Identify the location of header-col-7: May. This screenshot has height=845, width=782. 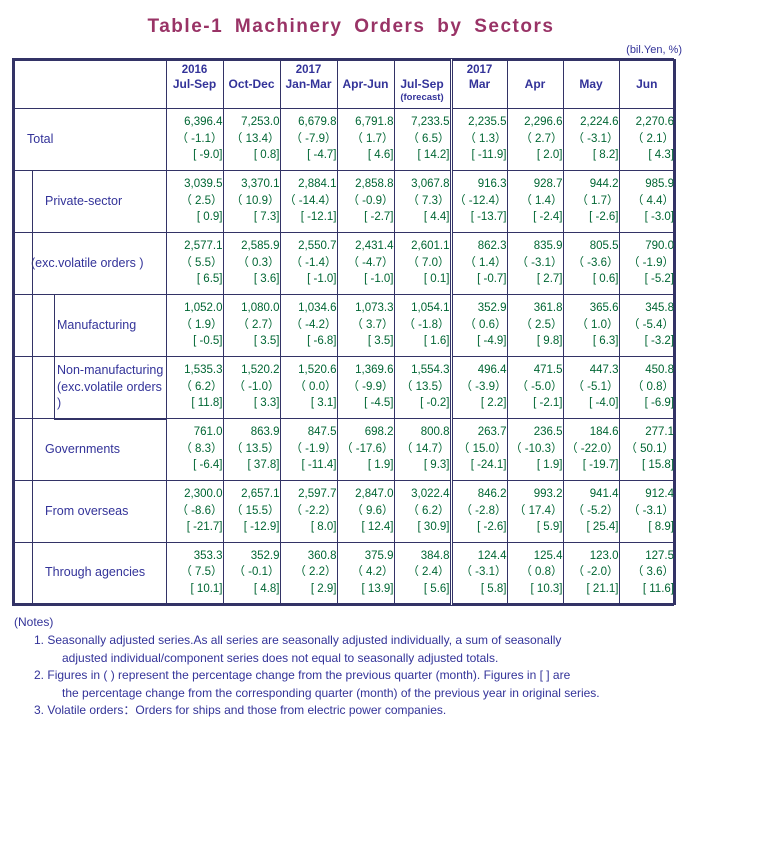
(591, 84).